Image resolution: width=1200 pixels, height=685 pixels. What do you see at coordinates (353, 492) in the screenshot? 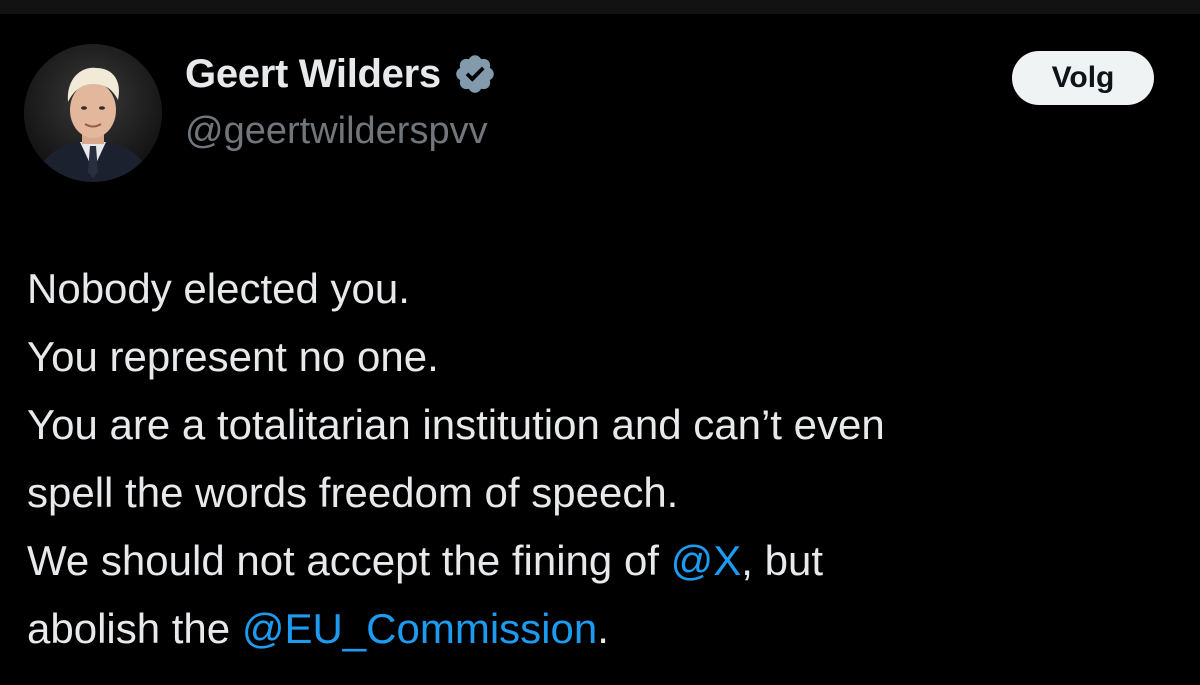
I see `tweet-line: spell the words freedom of speech.` at bounding box center [353, 492].